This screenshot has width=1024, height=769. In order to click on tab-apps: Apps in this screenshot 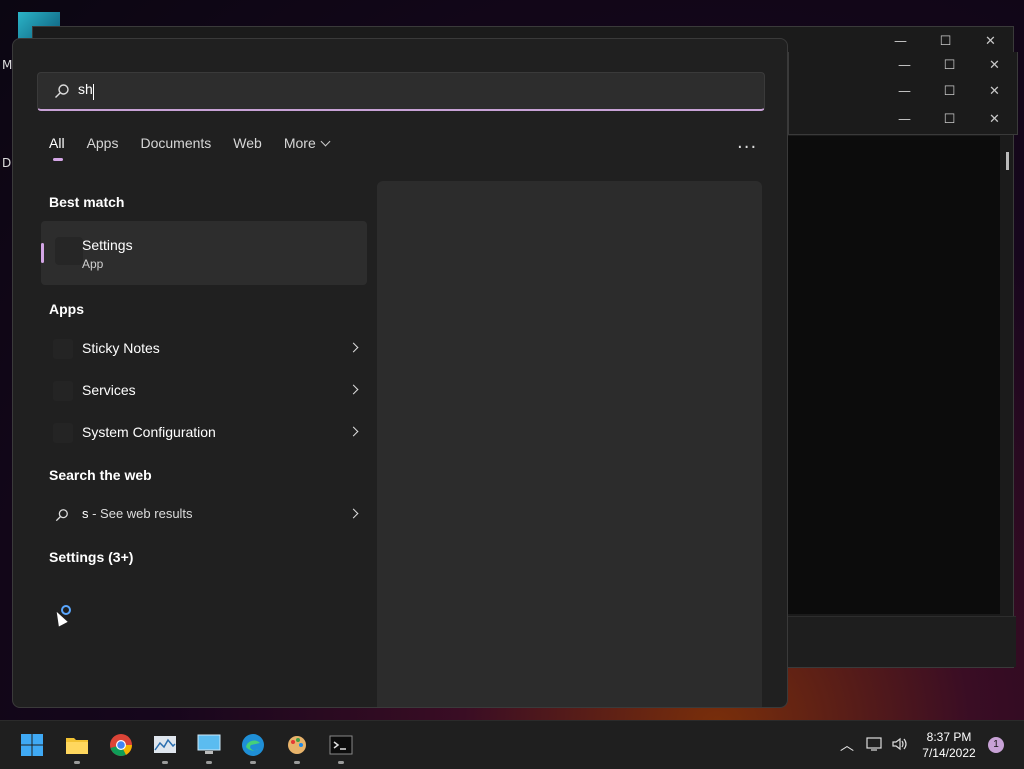, I will do `click(103, 147)`.